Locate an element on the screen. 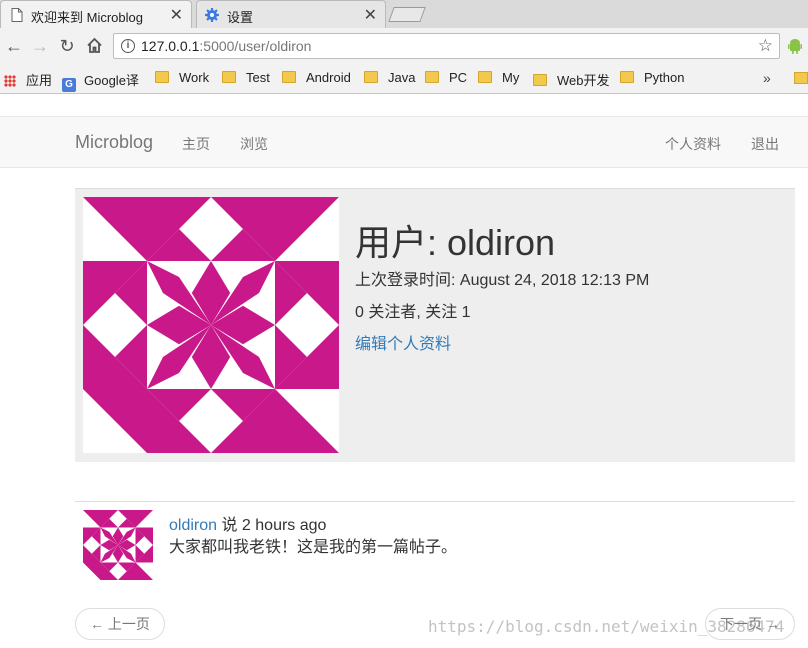 This screenshot has height=648, width=808. last-seen-text: 上次登录时间: August 24, 2018 12:13 PM is located at coordinates (502, 280).